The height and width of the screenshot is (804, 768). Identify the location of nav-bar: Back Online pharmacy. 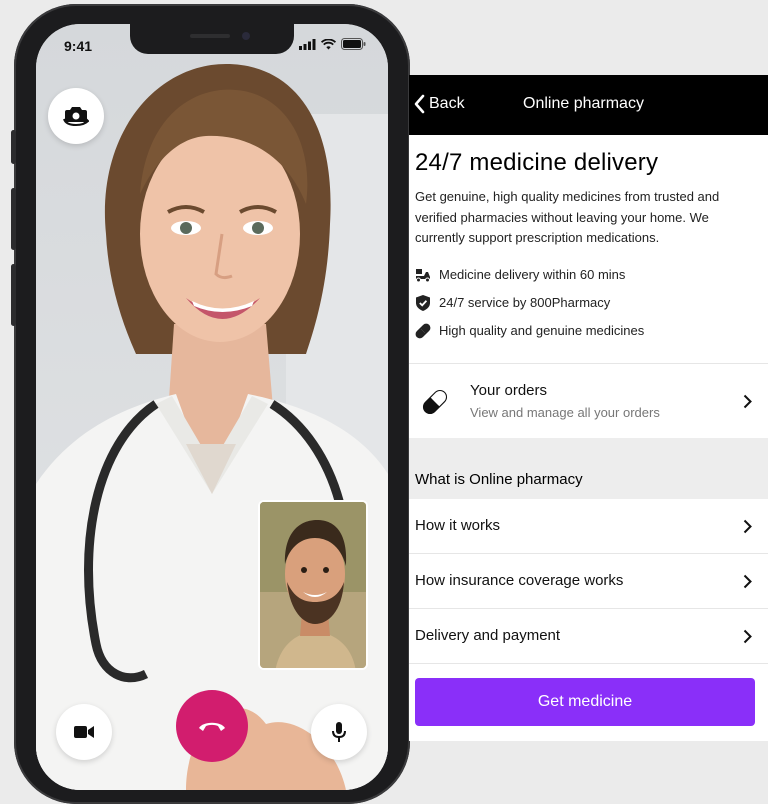
(588, 105).